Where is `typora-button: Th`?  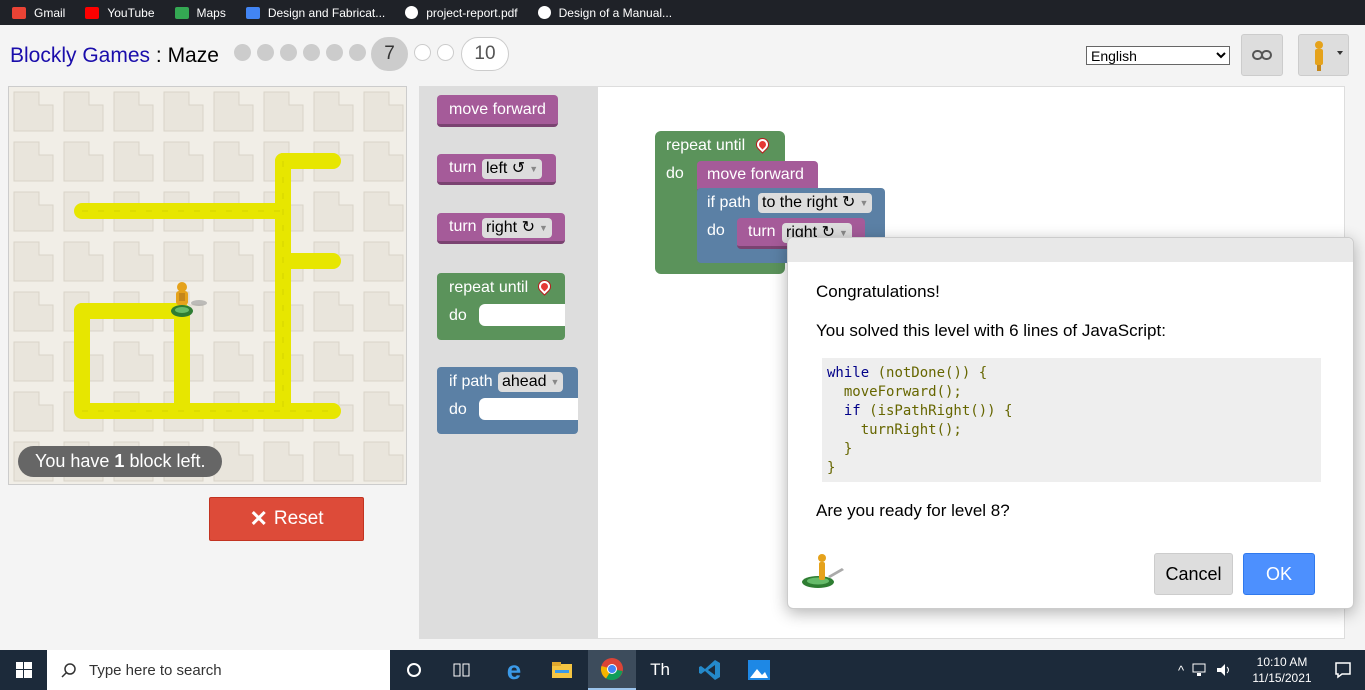 typora-button: Th is located at coordinates (660, 670).